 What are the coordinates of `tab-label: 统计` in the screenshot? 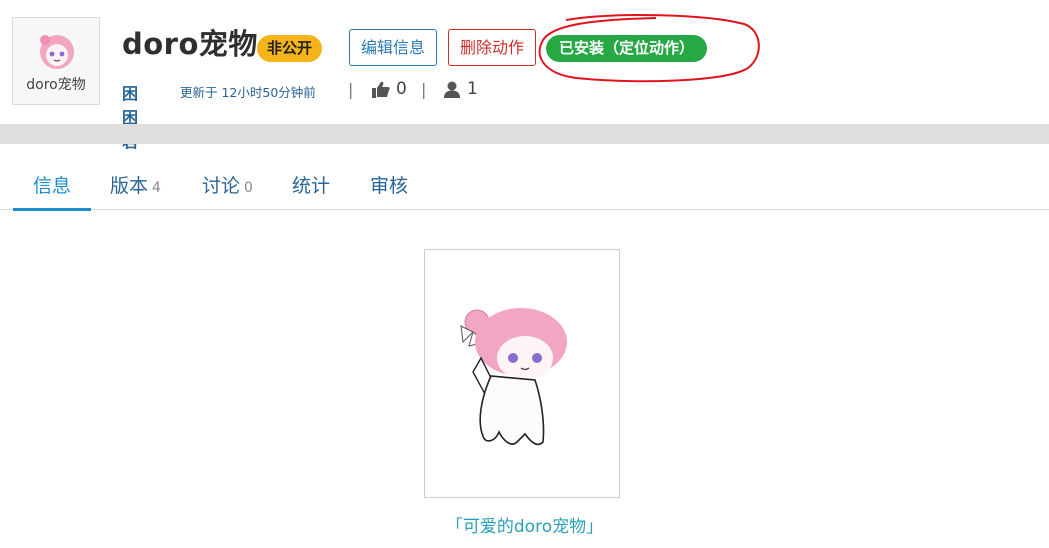 It's located at (311, 186).